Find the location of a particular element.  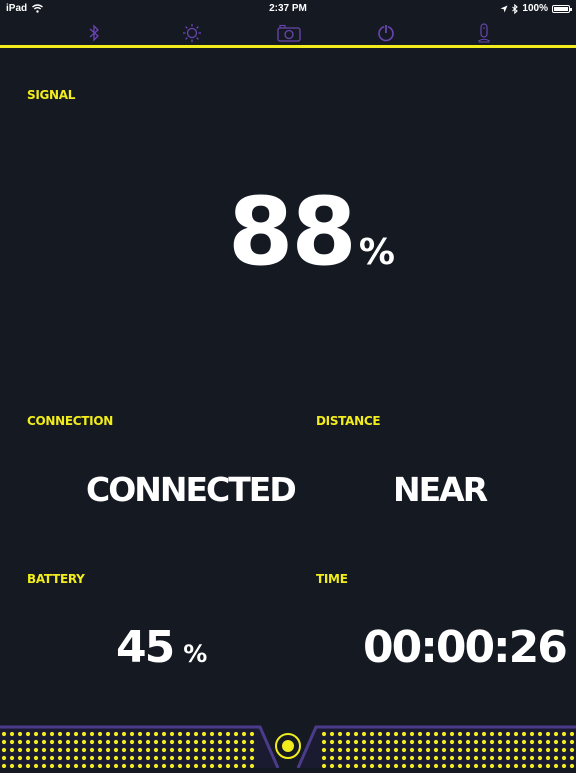

brightness-icon is located at coordinates (192, 33).